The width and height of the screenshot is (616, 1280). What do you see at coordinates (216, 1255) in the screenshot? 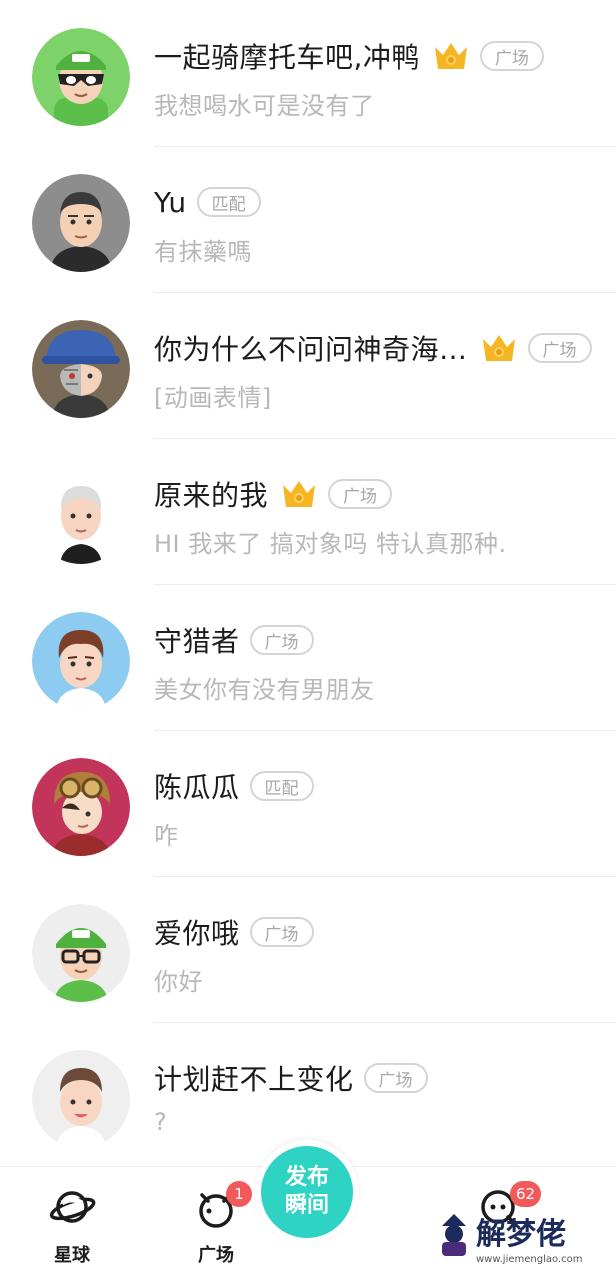
I see `tab-label: 广场` at bounding box center [216, 1255].